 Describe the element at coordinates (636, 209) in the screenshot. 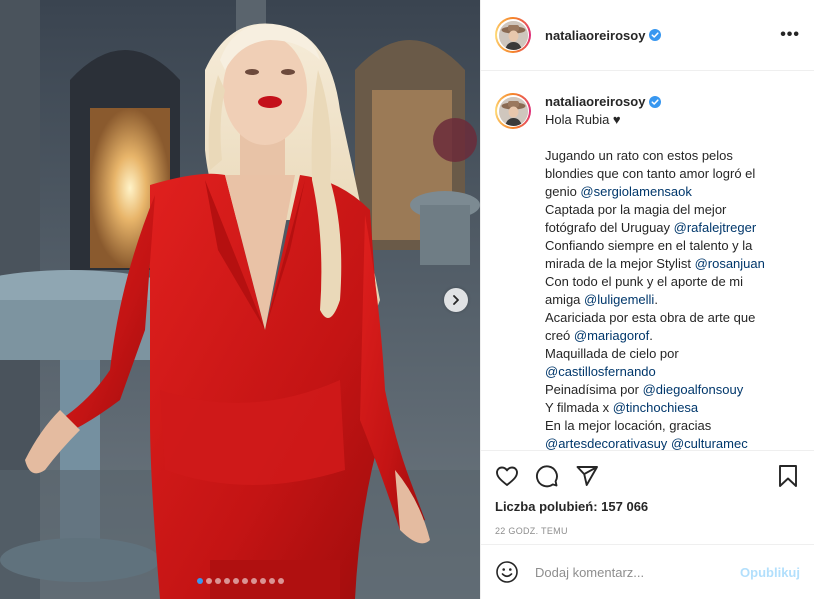

I see `caption-text-fragment: Captada por la magia del mejor` at that location.